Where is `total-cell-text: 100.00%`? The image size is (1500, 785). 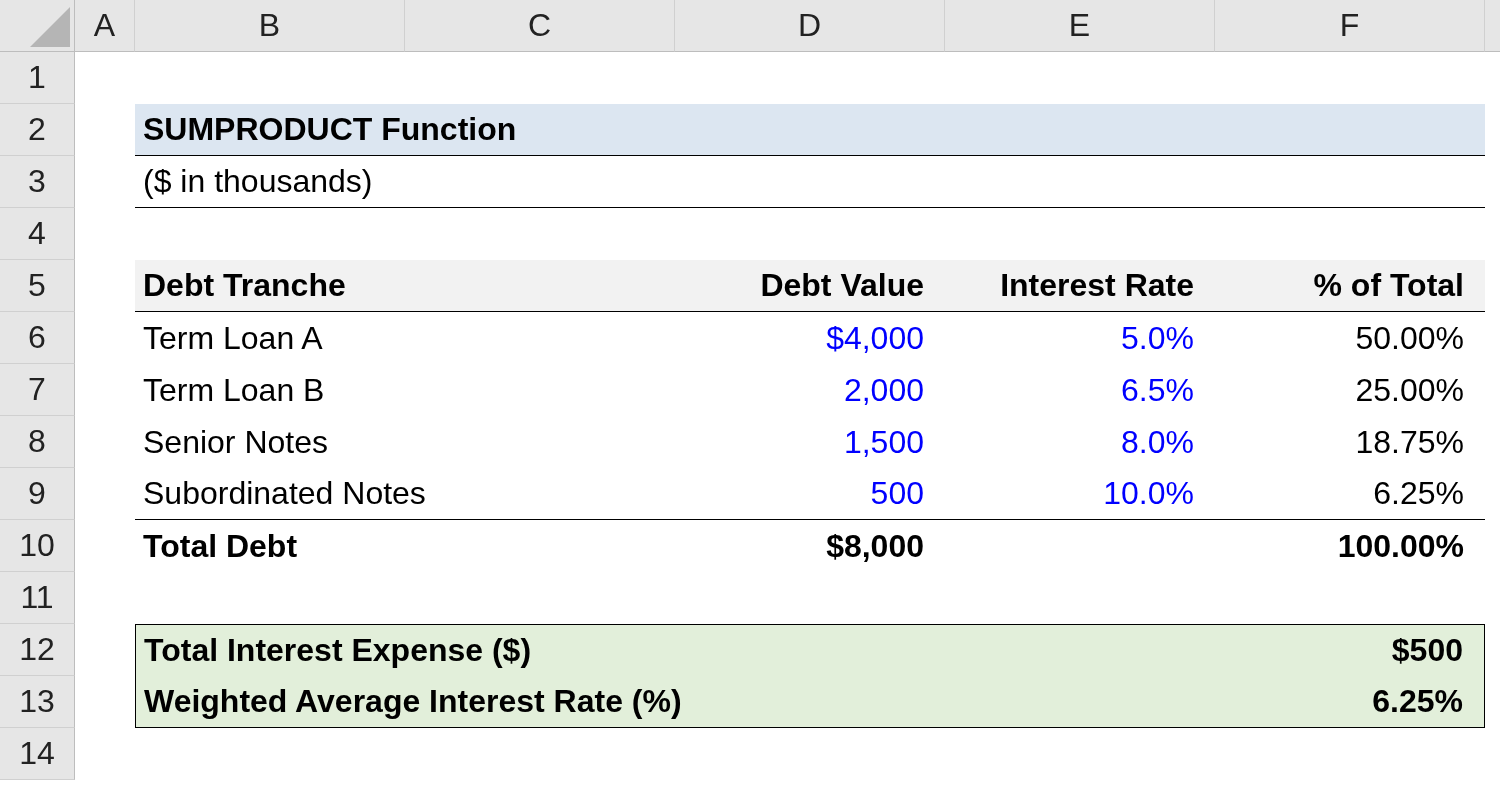 total-cell-text: 100.00% is located at coordinates (1401, 546).